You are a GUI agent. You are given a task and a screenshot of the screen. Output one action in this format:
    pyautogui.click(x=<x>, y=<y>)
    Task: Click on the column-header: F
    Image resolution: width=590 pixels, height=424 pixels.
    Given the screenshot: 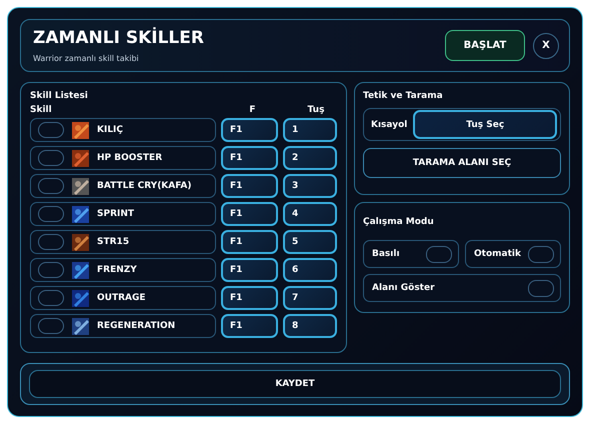 What is the action you would take?
    pyautogui.click(x=252, y=110)
    